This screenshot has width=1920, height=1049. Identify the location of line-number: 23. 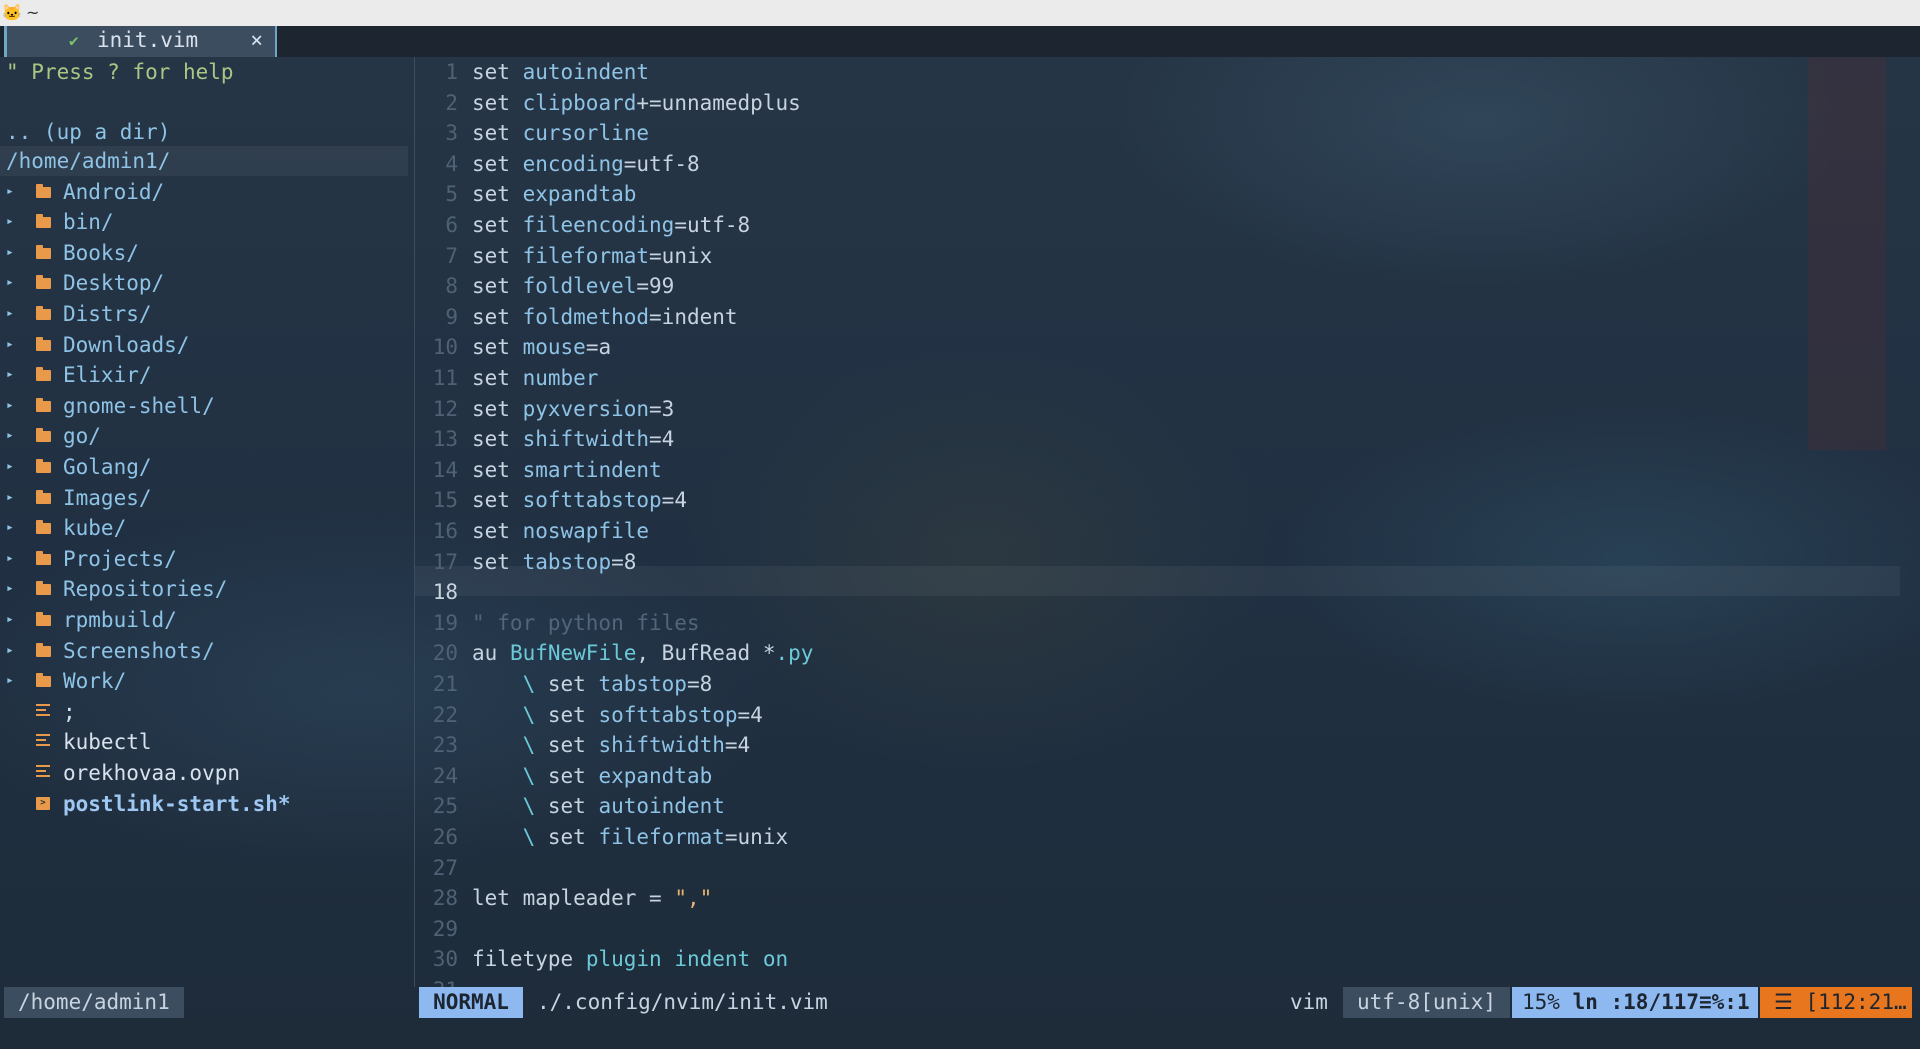
(445, 745).